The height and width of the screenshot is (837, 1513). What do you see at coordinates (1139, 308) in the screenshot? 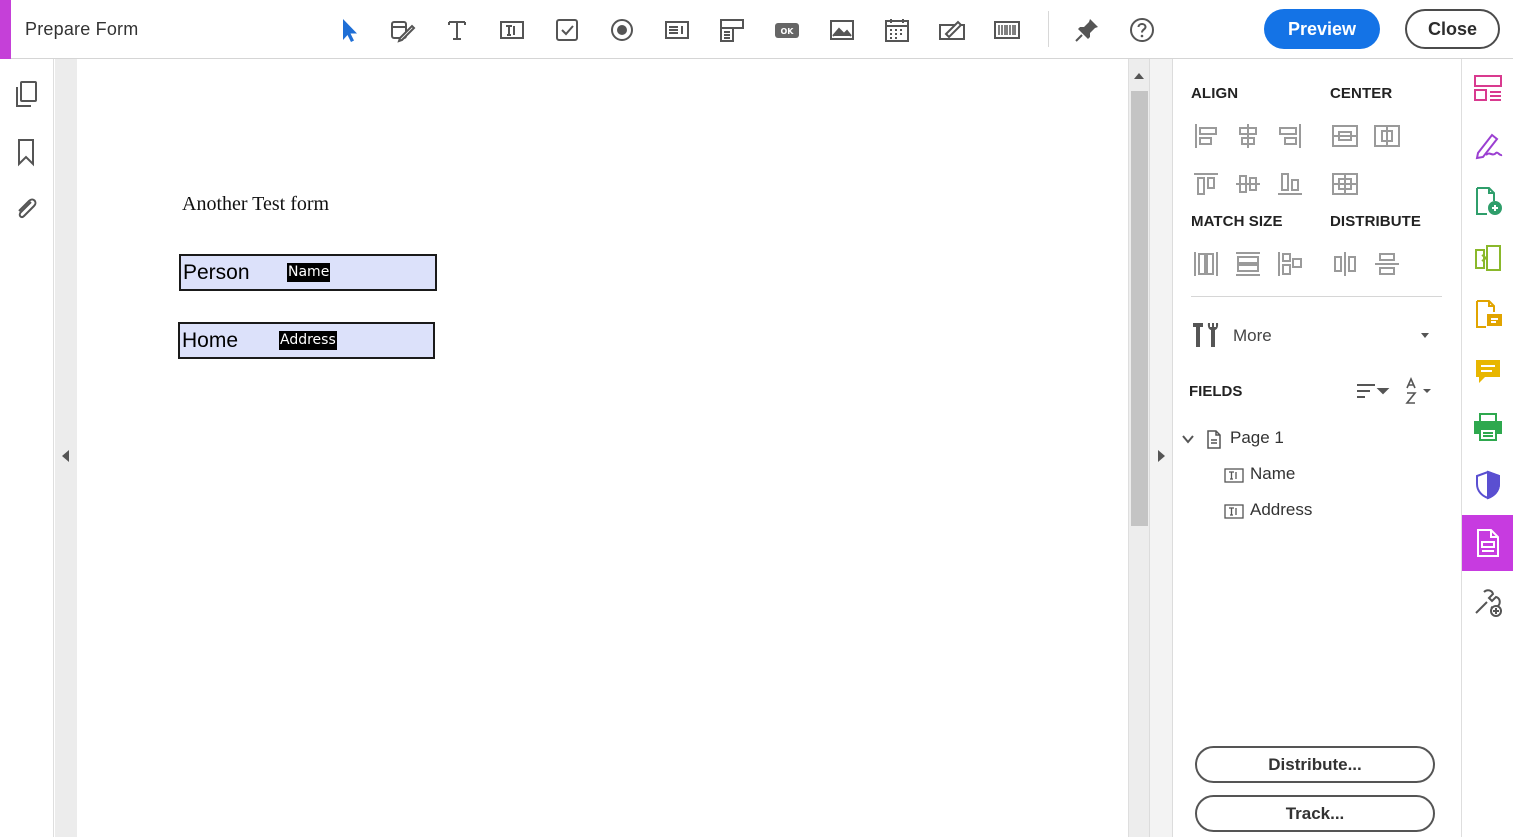
I see `scroll-thumb` at bounding box center [1139, 308].